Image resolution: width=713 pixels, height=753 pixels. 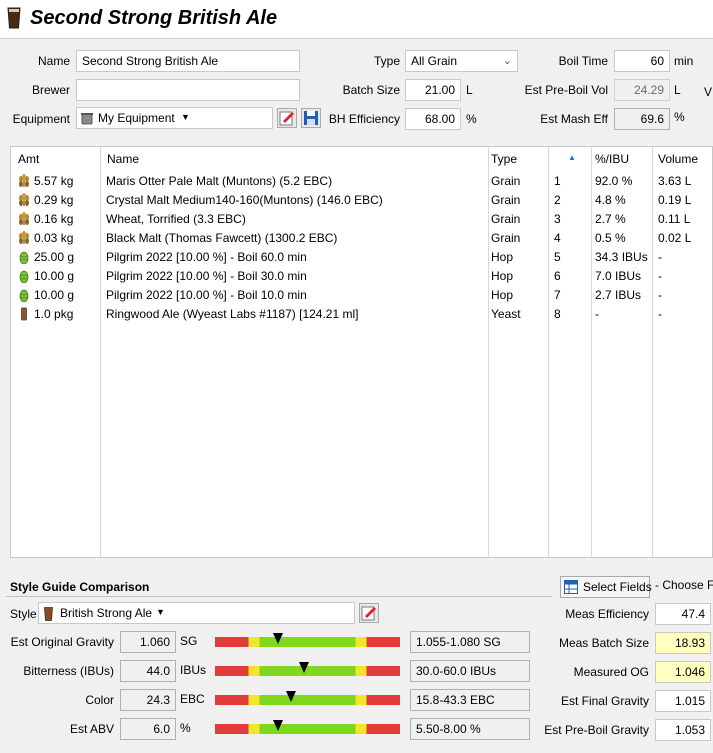 What do you see at coordinates (642, 90) in the screenshot?
I see `pre-boil-value: 24.29` at bounding box center [642, 90].